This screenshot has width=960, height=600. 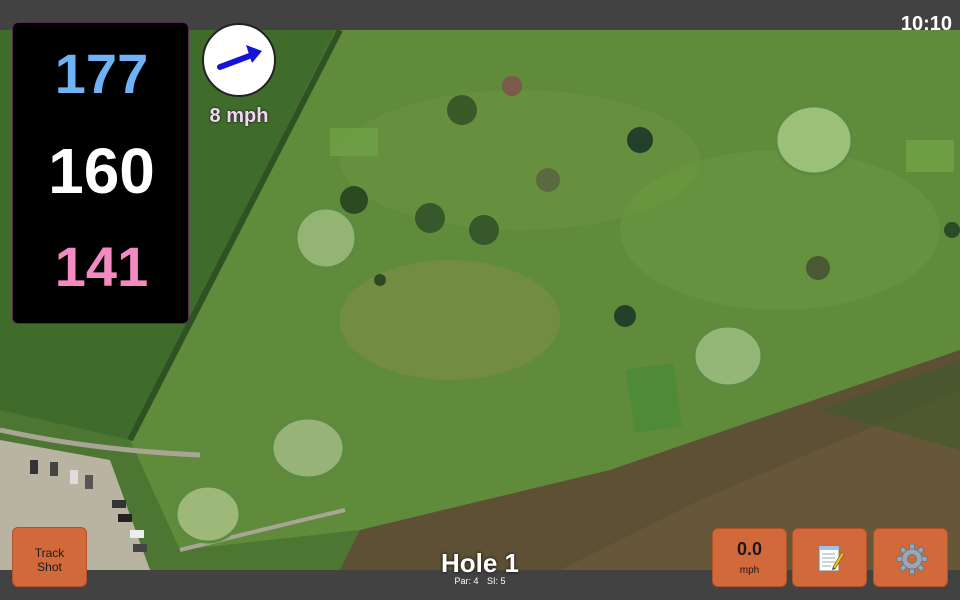 I want to click on track-shot-label-line1: Track, so click(x=49, y=553).